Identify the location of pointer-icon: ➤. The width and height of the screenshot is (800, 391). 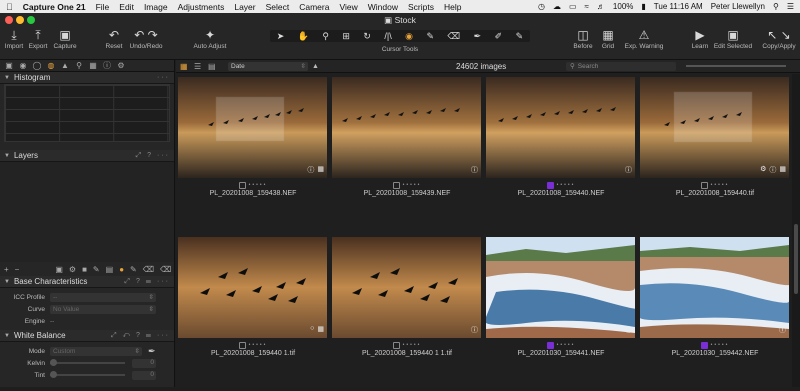
(281, 36).